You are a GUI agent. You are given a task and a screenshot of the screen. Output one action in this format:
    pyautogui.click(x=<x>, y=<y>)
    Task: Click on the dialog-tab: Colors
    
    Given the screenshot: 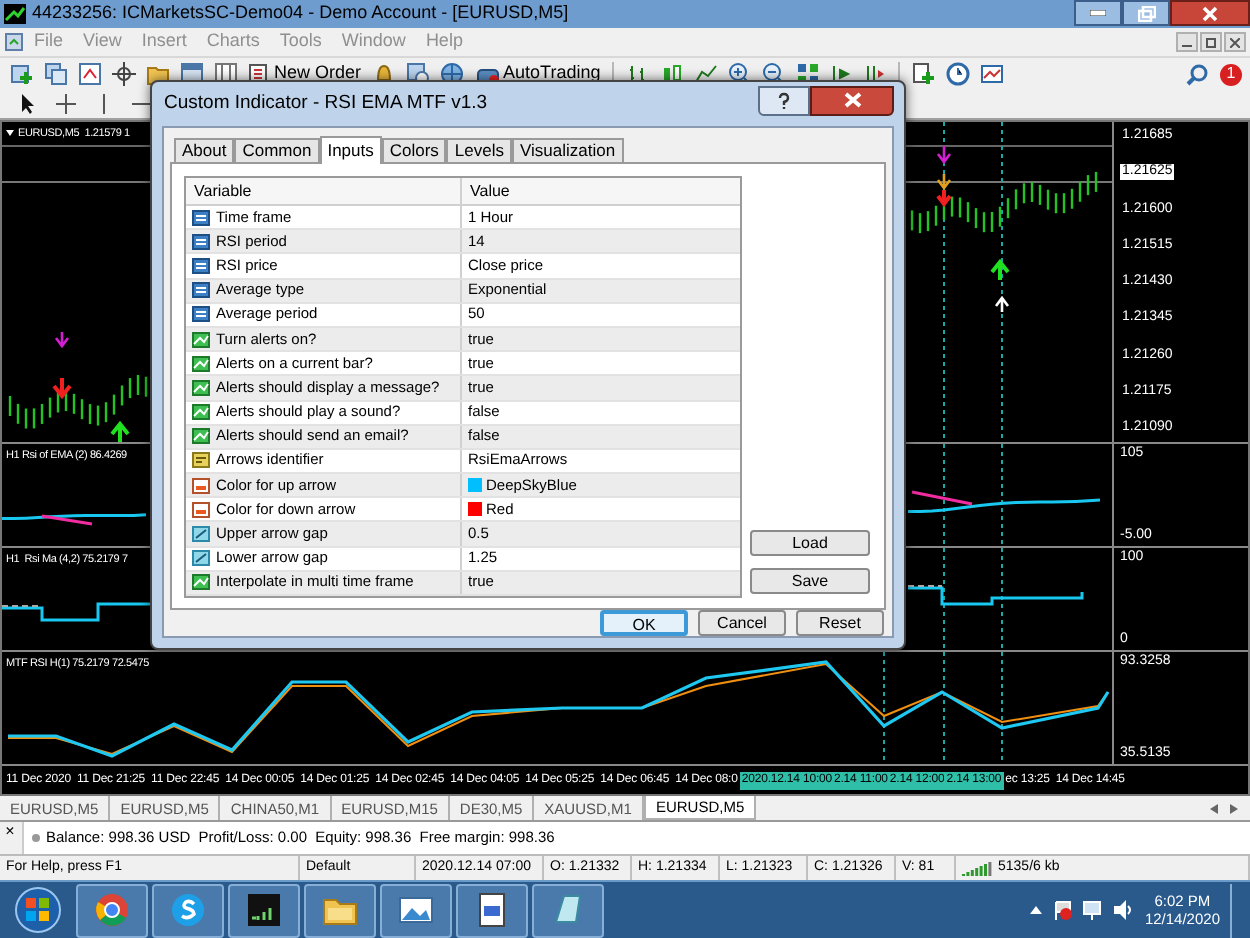 What is the action you would take?
    pyautogui.click(x=414, y=150)
    